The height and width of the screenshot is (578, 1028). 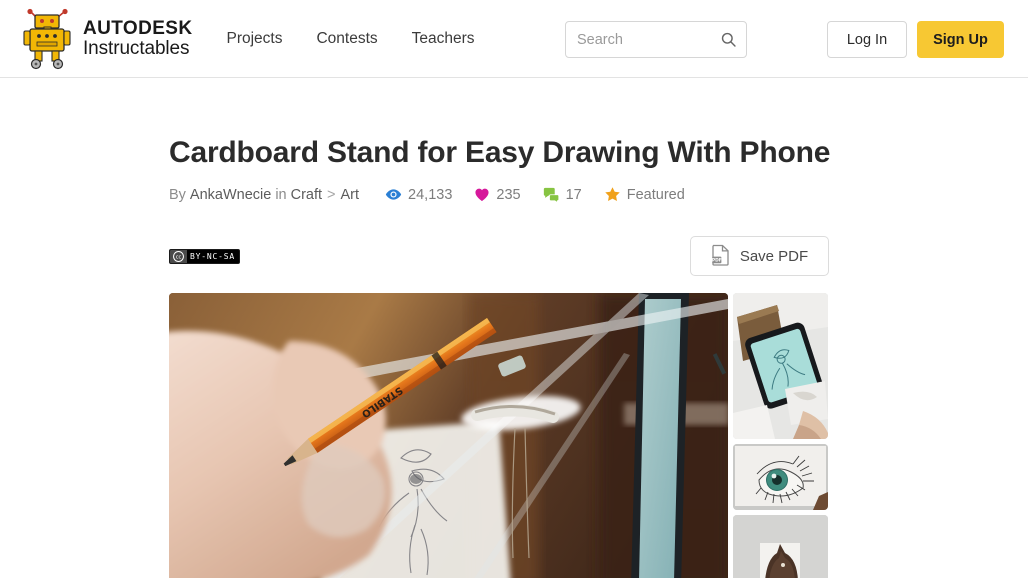 What do you see at coordinates (720, 256) in the screenshot?
I see `pdf-file-icon: PDF` at bounding box center [720, 256].